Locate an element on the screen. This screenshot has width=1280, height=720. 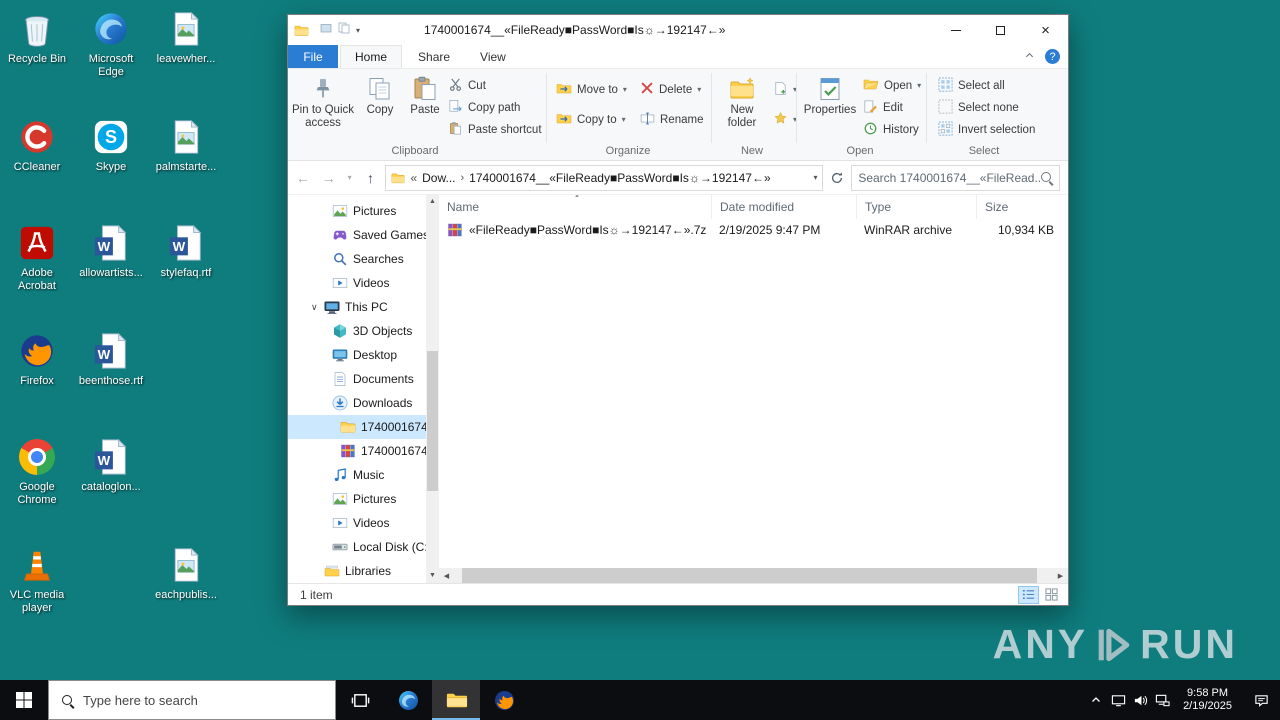
search-box is located at coordinates (955, 177).